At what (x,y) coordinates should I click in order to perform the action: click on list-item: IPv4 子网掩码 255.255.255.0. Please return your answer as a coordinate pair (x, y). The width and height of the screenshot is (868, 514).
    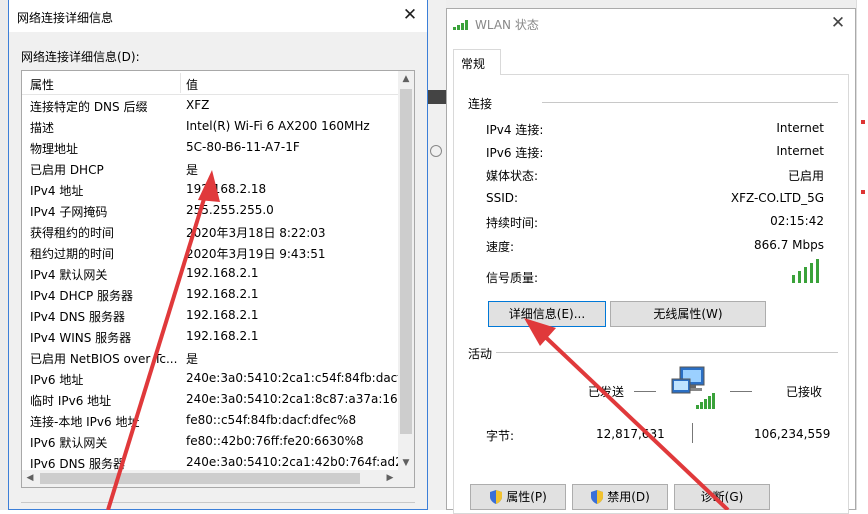
    Looking at the image, I should click on (211, 210).